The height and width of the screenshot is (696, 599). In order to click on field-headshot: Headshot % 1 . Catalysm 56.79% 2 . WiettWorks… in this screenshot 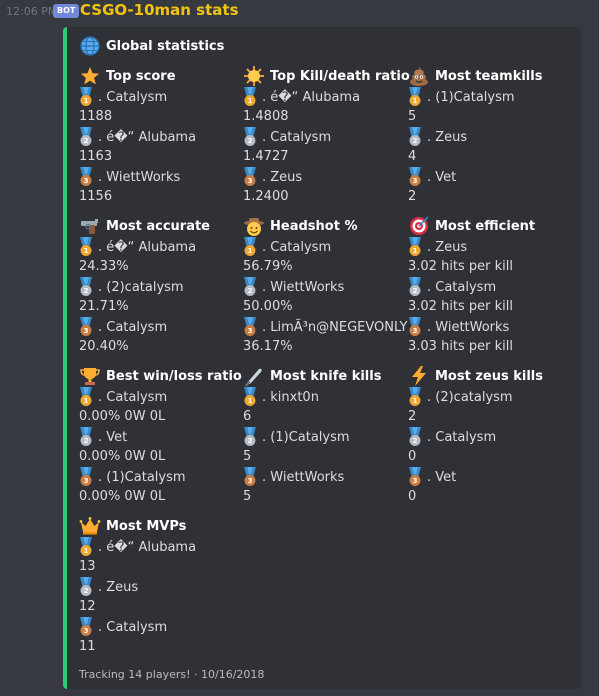, I will do `click(328, 286)`.